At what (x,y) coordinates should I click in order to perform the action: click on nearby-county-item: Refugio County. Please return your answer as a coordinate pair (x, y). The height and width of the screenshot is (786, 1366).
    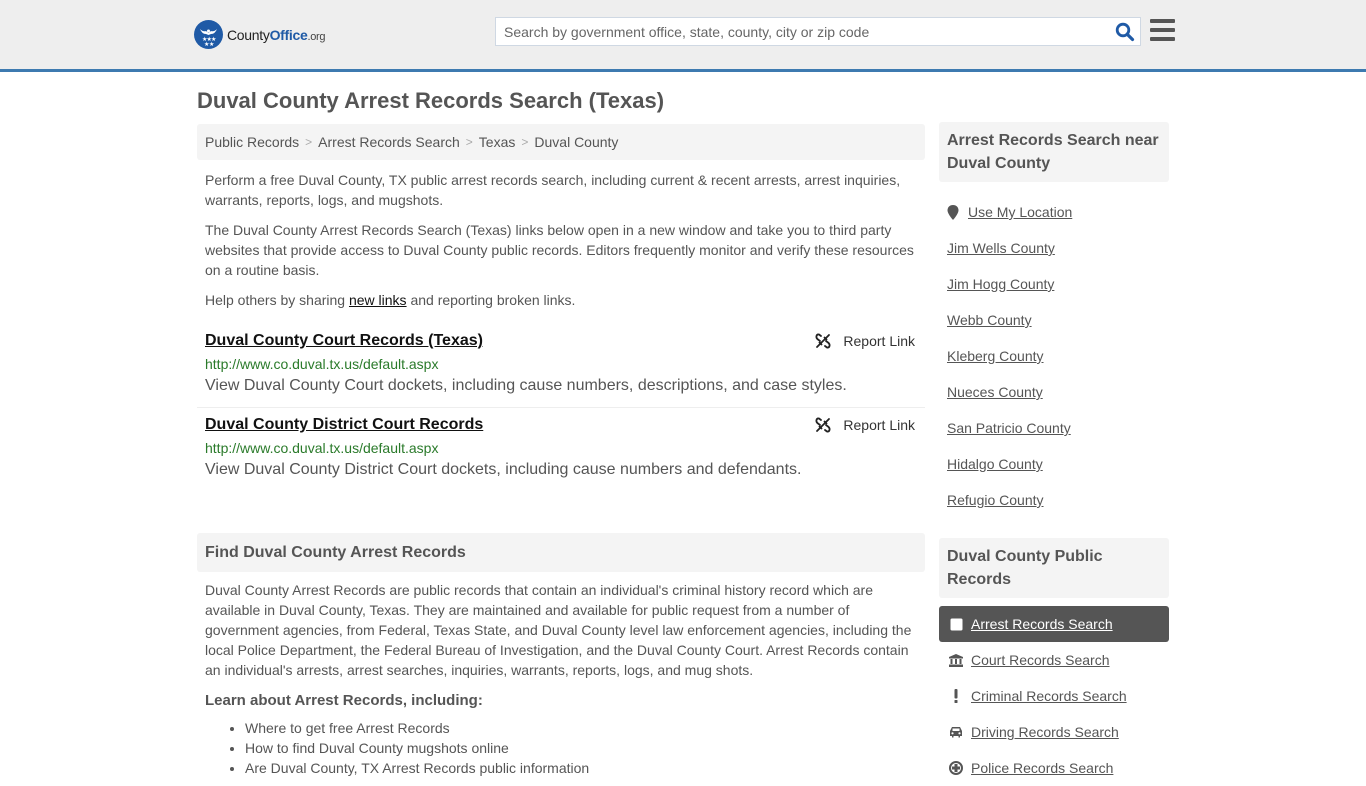
    Looking at the image, I should click on (1054, 500).